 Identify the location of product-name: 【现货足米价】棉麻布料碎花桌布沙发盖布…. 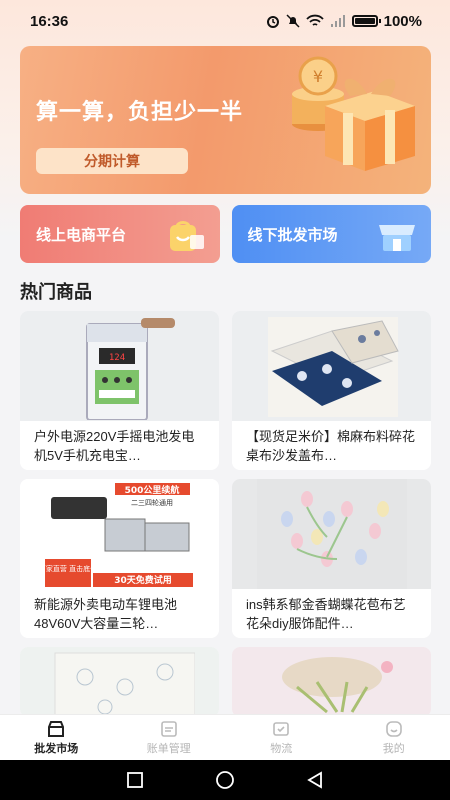
(331, 446).